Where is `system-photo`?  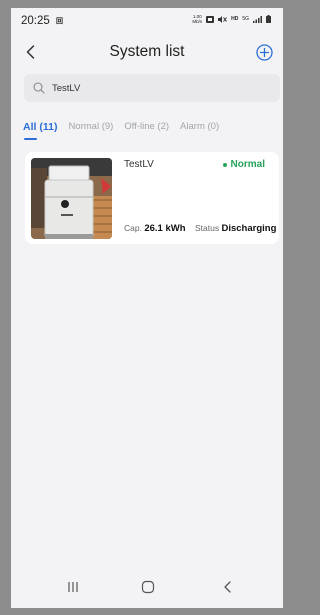
system-photo is located at coordinates (71, 198).